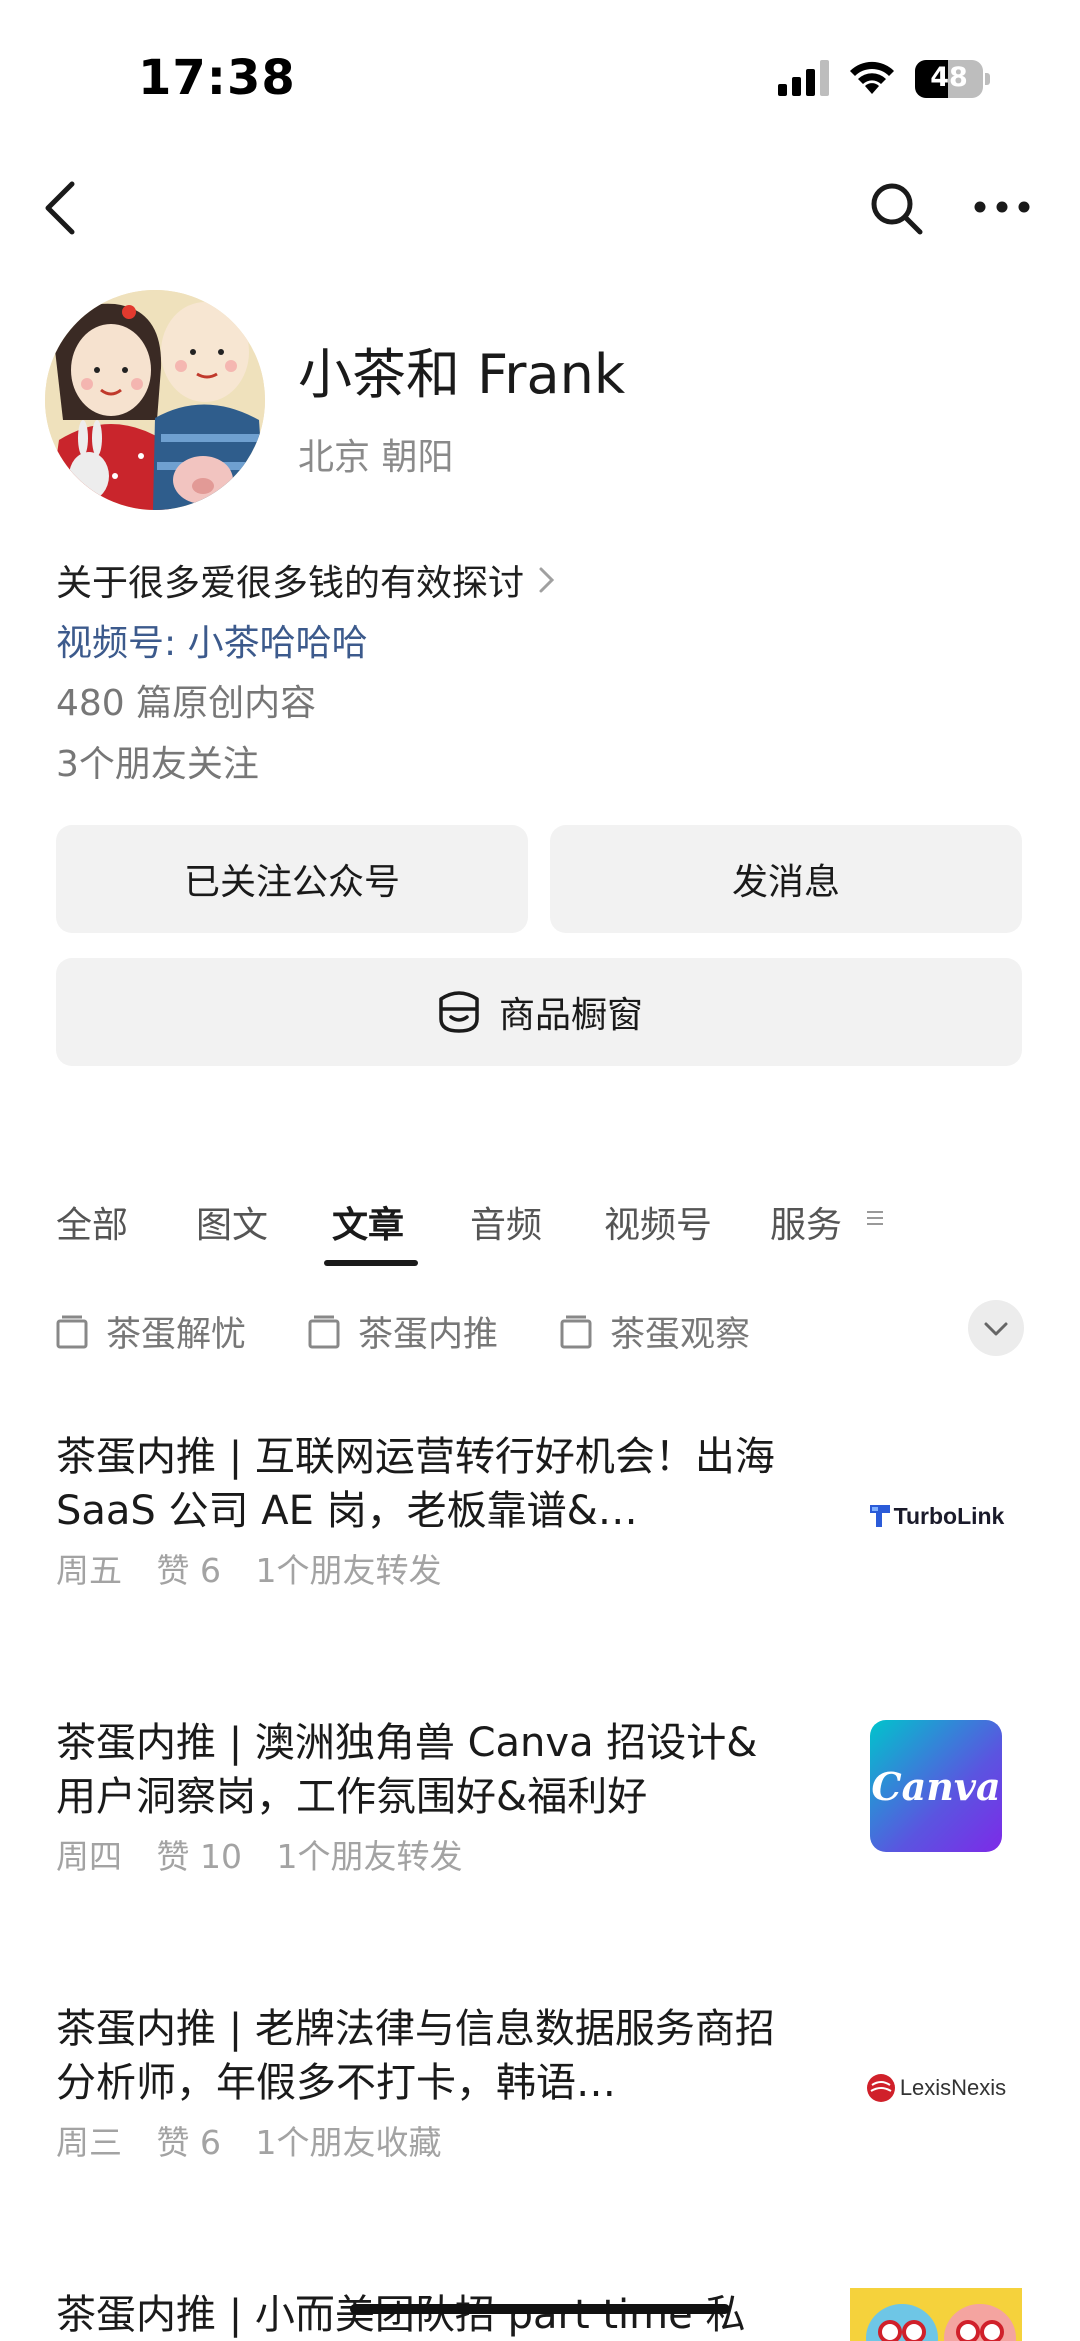 The image size is (1080, 2341). I want to click on expand-albums-button, so click(996, 1328).